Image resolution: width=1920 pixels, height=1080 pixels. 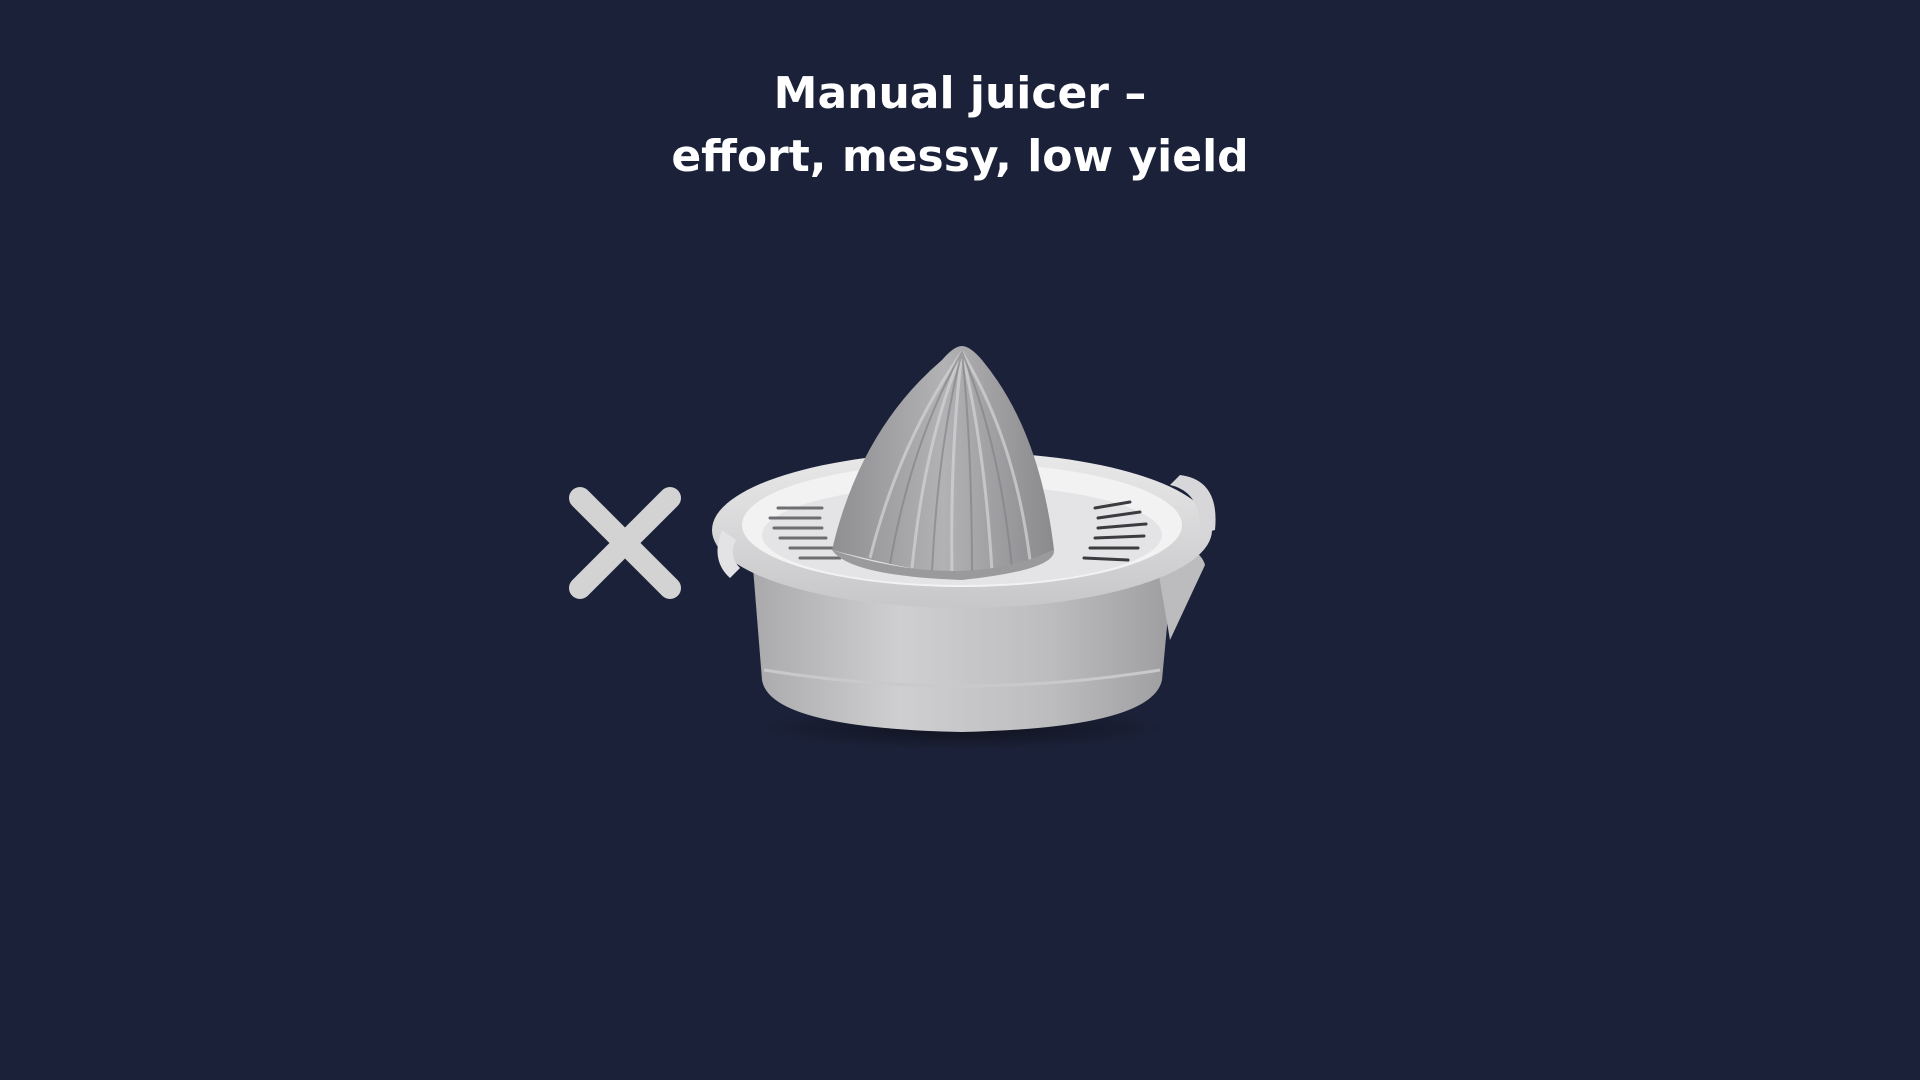 I want to click on juicer-image, so click(x=964, y=548).